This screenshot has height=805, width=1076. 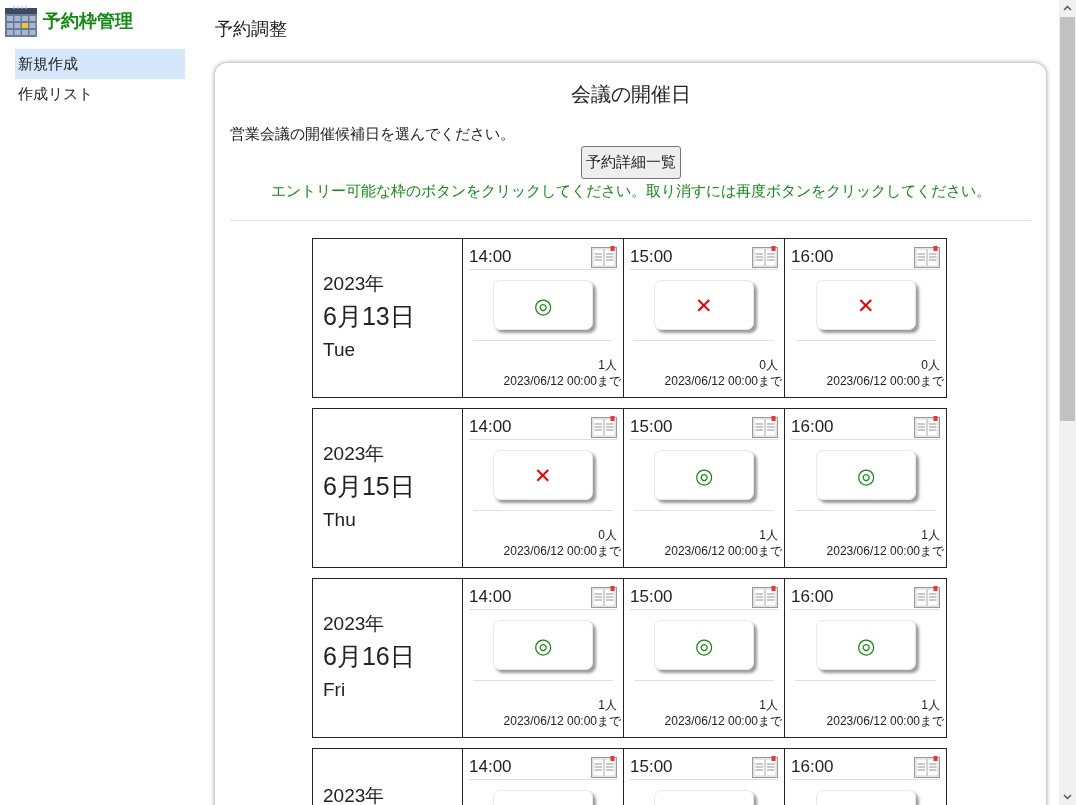 What do you see at coordinates (1067, 797) in the screenshot?
I see `scroll-down-icon` at bounding box center [1067, 797].